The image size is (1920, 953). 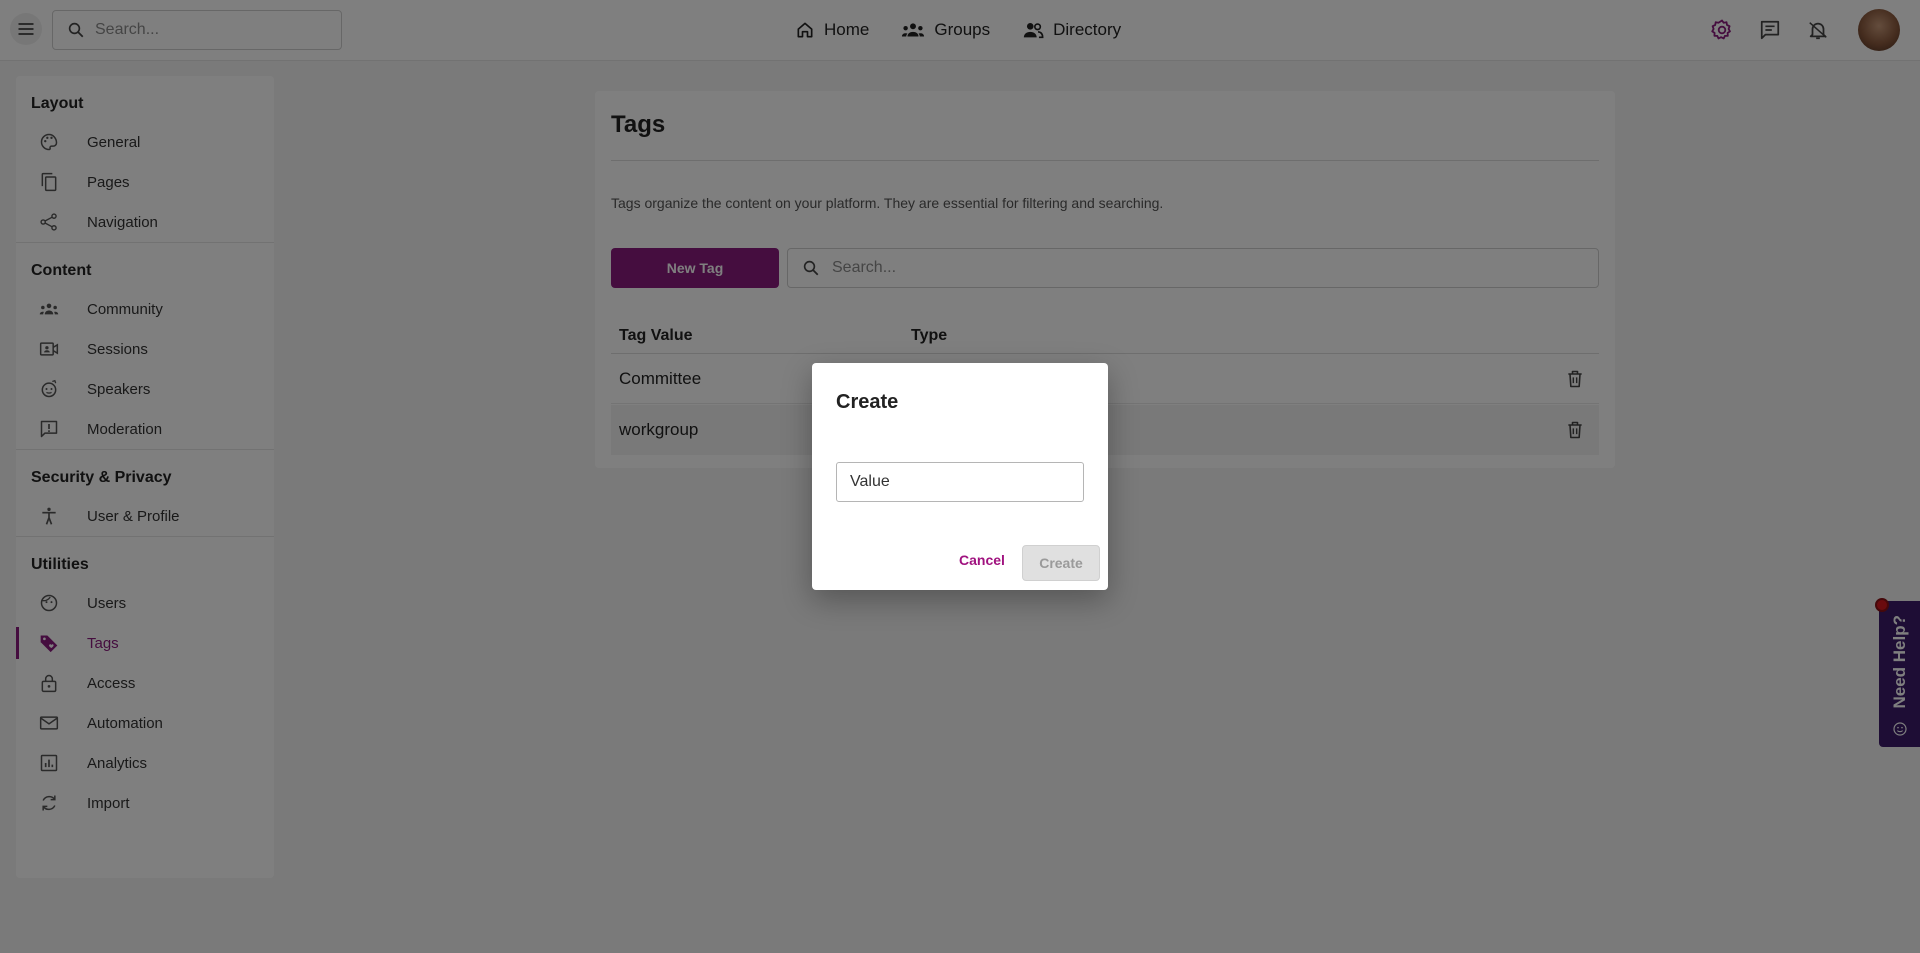 What do you see at coordinates (867, 402) in the screenshot?
I see `dialog-title: Create` at bounding box center [867, 402].